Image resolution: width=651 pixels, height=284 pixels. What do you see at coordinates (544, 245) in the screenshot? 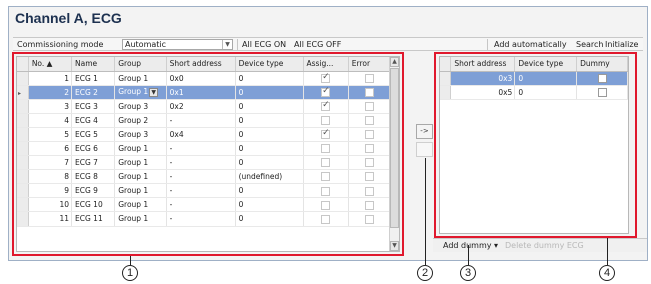
I see `delete-dummy-button: Delete dummy ECG` at bounding box center [544, 245].